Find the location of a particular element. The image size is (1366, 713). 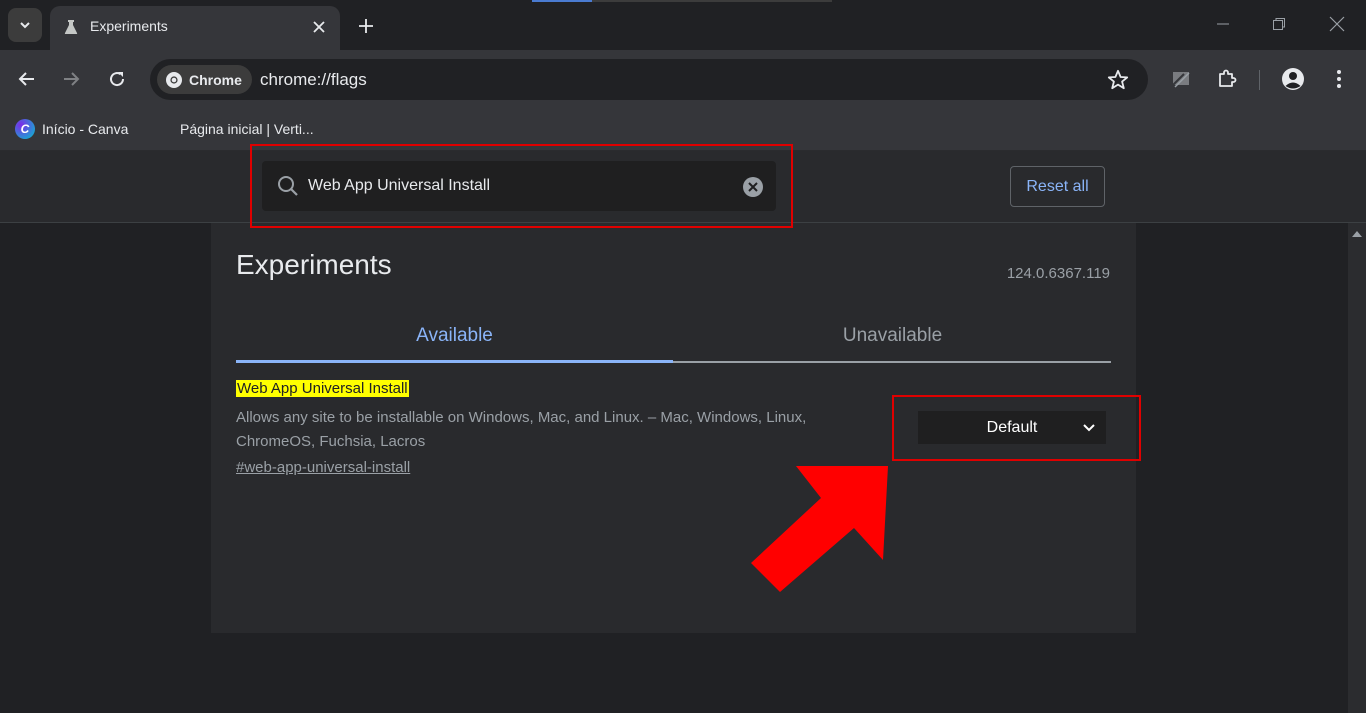

chip-label: Chrome is located at coordinates (215, 79).